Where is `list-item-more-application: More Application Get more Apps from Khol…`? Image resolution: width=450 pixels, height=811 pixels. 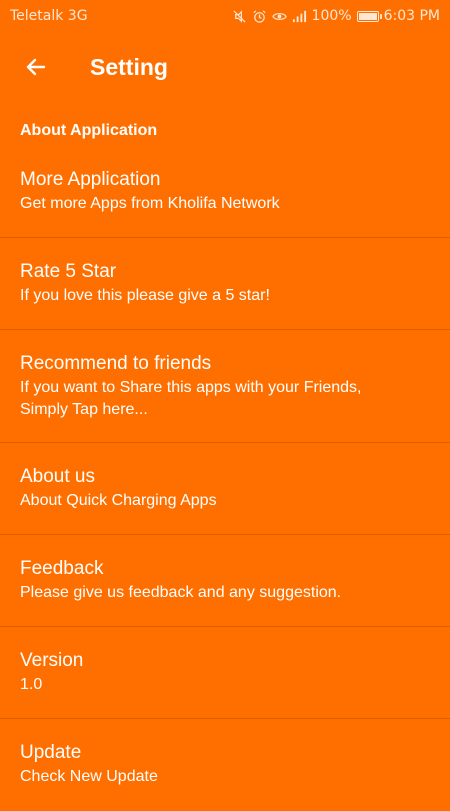 list-item-more-application: More Application Get more Apps from Khol… is located at coordinates (225, 192).